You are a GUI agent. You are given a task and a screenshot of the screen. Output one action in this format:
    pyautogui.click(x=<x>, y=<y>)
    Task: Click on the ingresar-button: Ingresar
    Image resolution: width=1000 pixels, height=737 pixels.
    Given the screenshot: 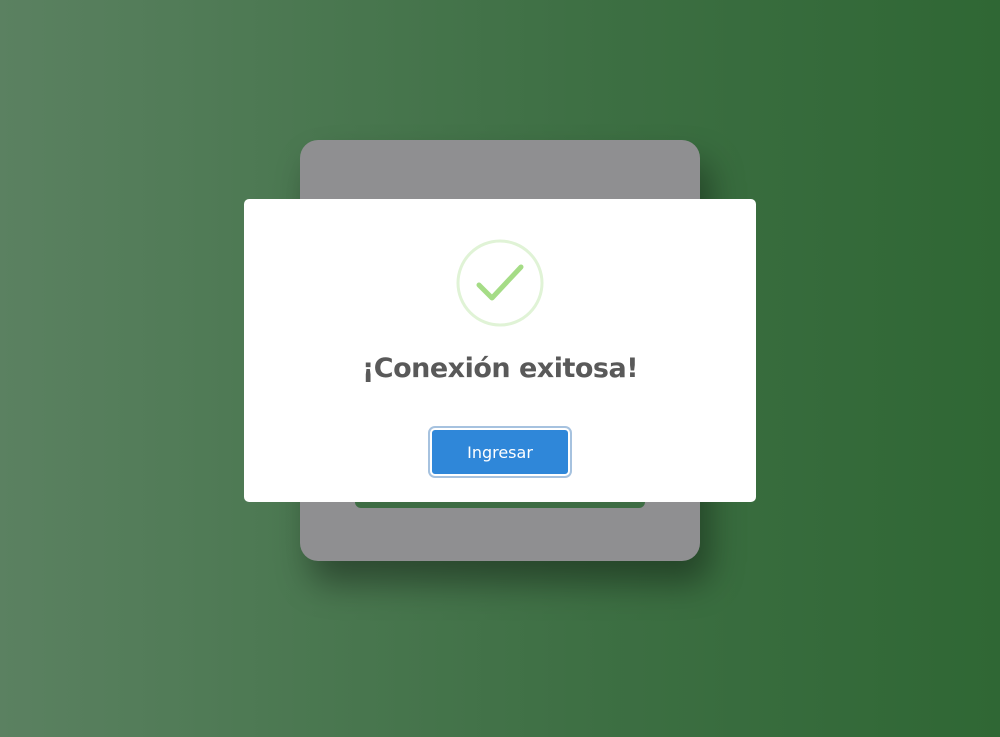 What is the action you would take?
    pyautogui.click(x=500, y=452)
    